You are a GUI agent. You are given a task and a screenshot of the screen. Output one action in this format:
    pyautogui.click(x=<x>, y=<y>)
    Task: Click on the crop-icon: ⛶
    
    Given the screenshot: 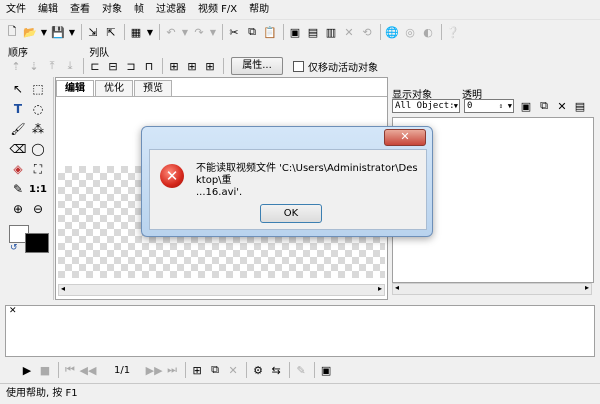 What is the action you would take?
    pyautogui.click(x=38, y=169)
    